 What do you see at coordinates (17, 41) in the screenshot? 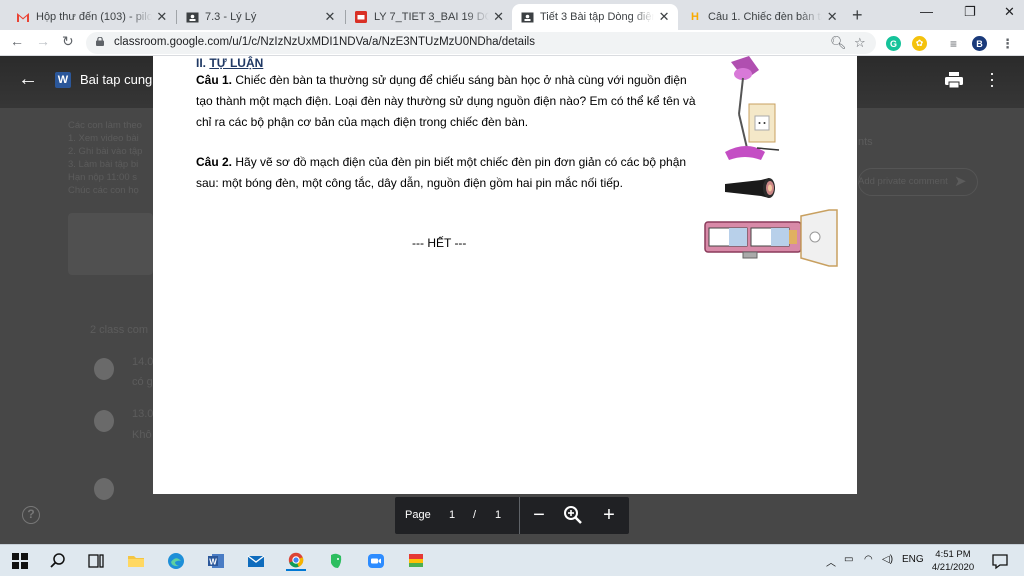
I see `back-icon: ←` at bounding box center [17, 41].